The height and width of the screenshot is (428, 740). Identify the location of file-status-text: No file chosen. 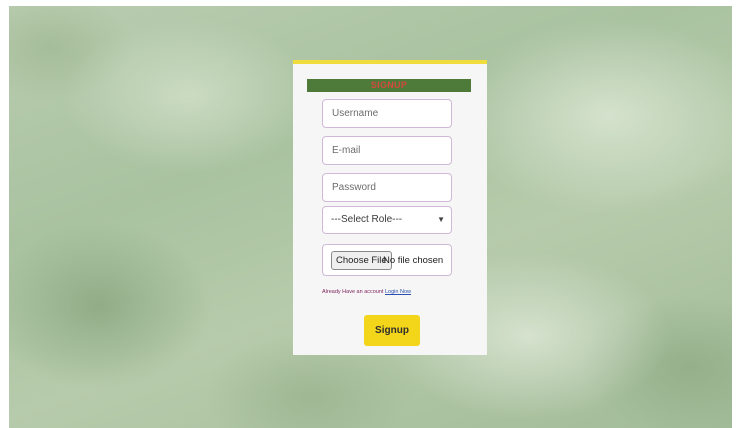
(413, 260).